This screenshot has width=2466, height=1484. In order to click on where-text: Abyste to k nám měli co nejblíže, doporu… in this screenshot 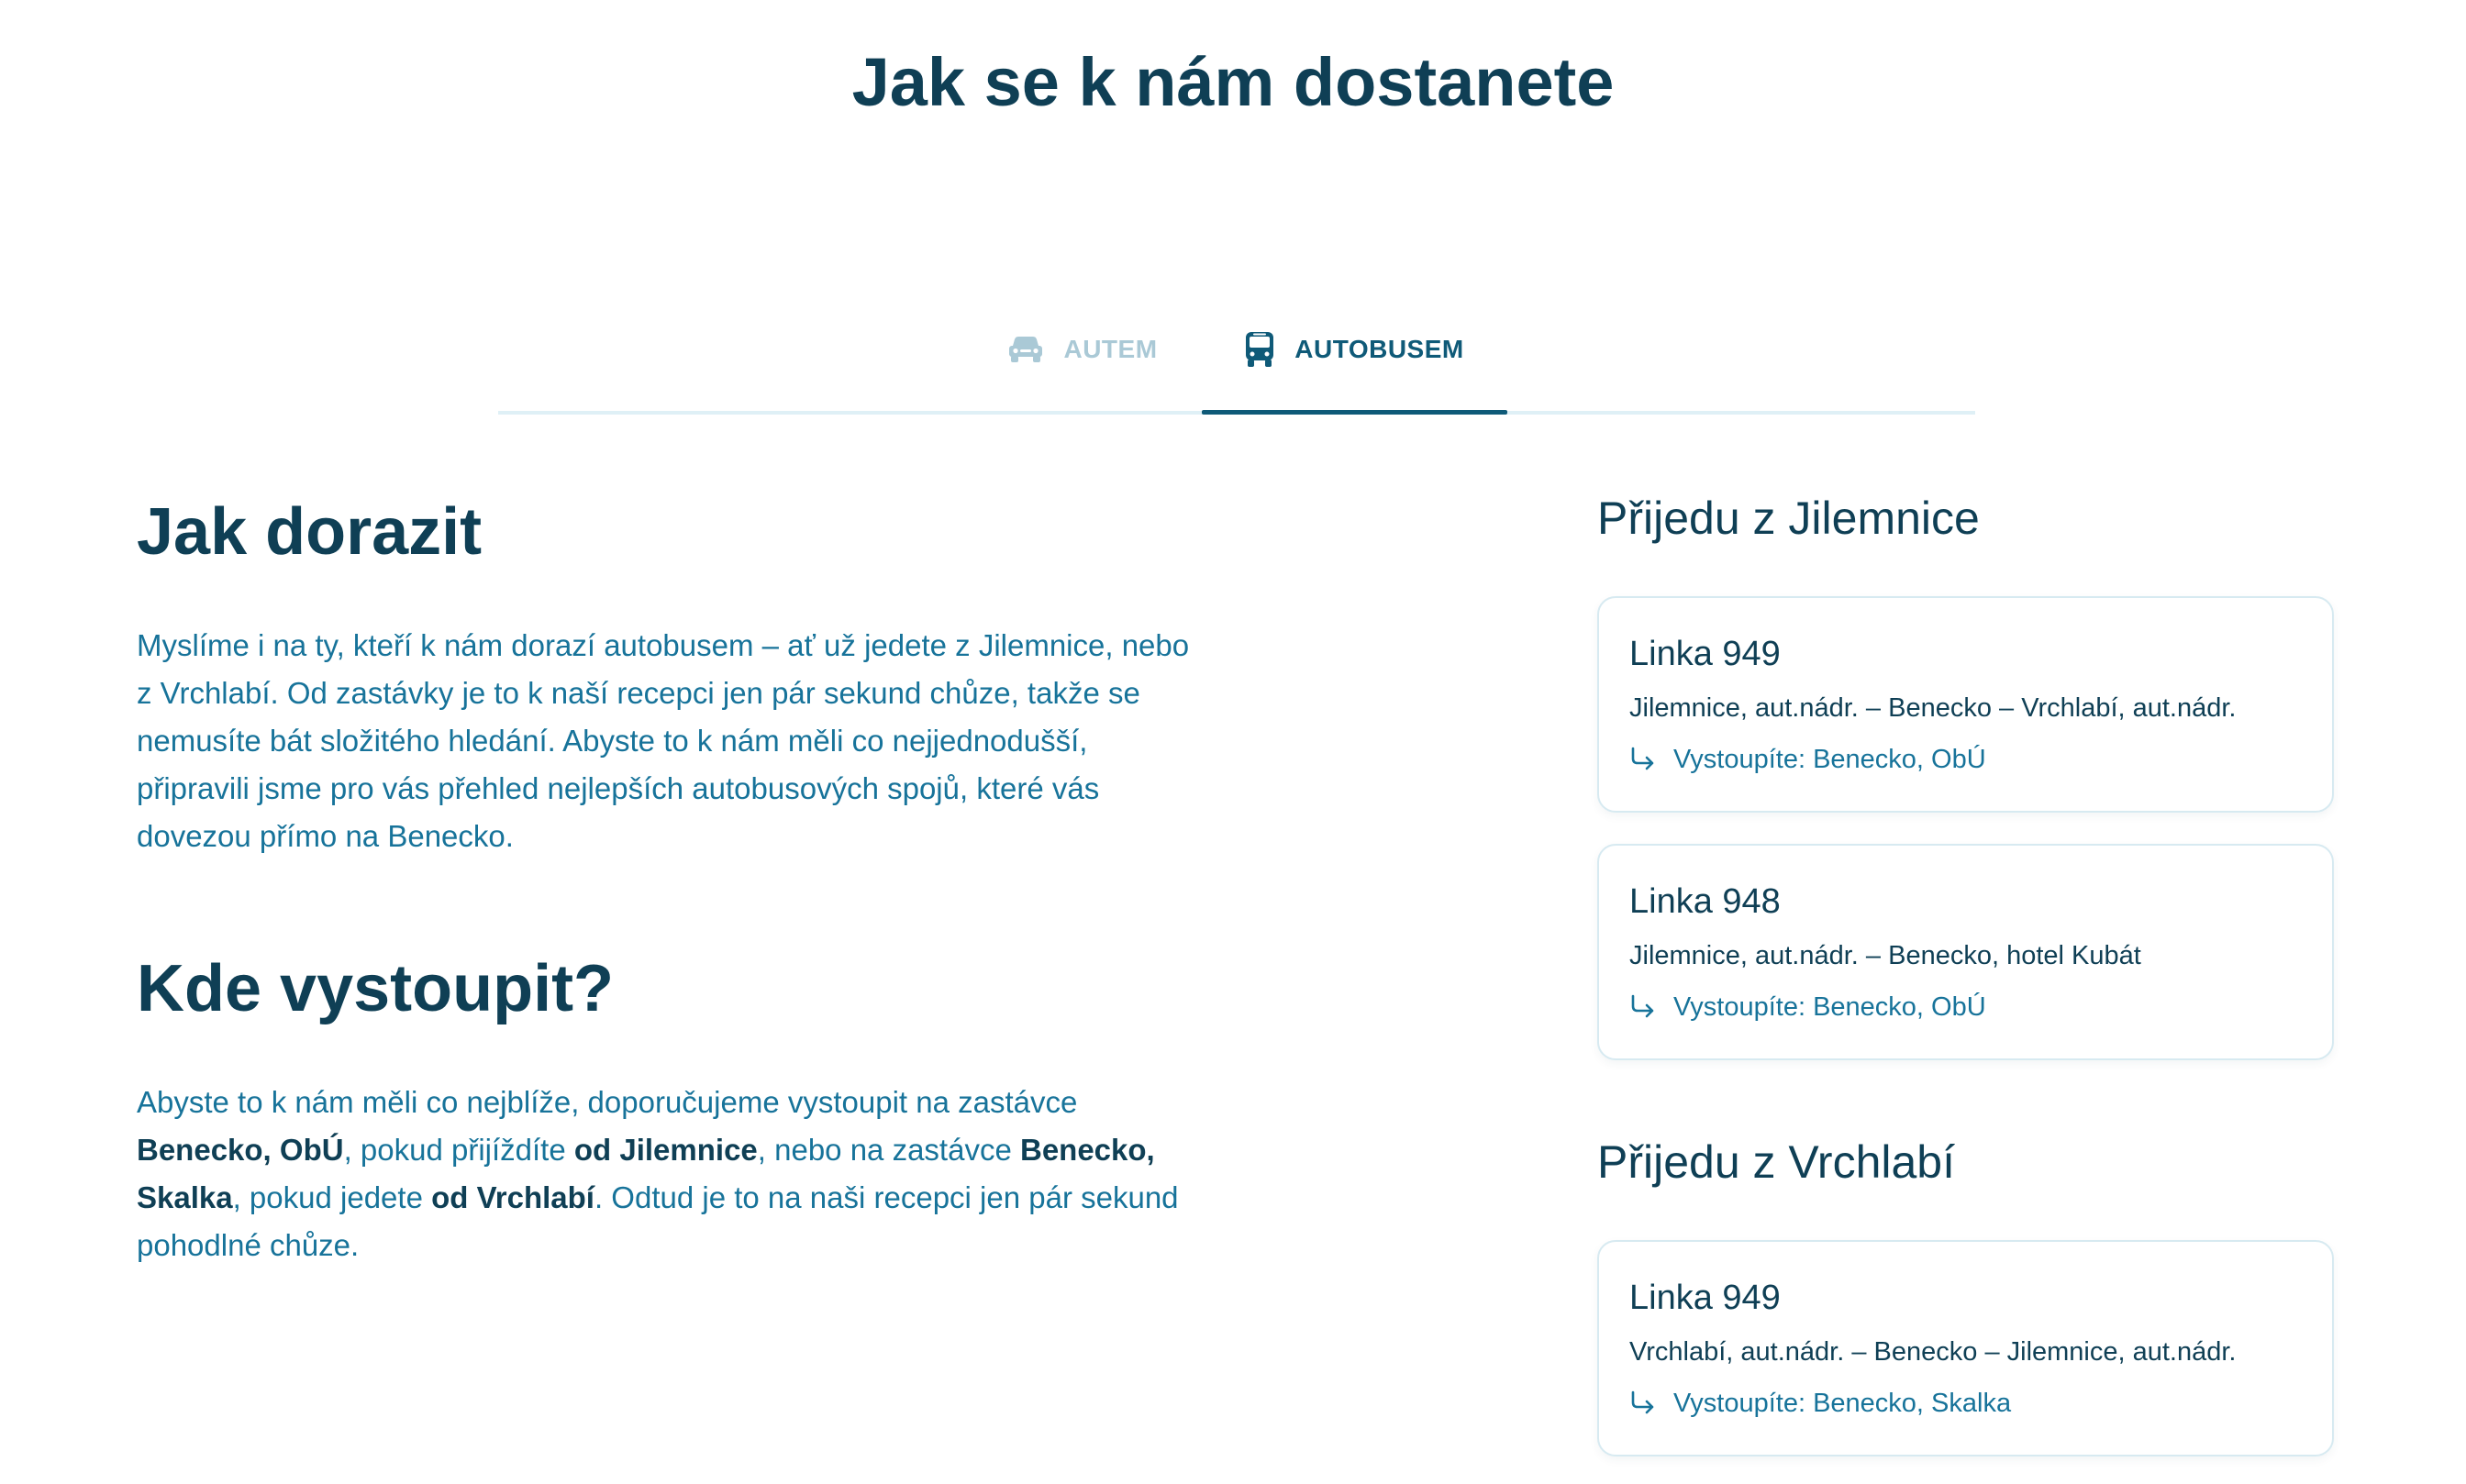, I will do `click(658, 1173)`.